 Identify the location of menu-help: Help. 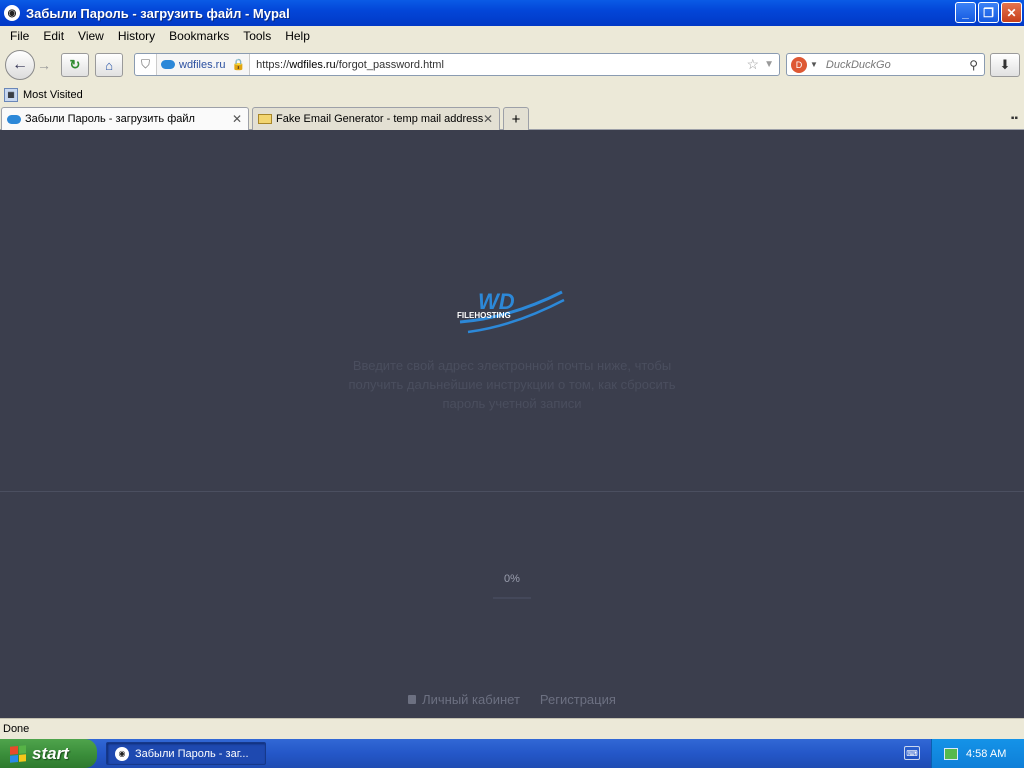
(297, 36).